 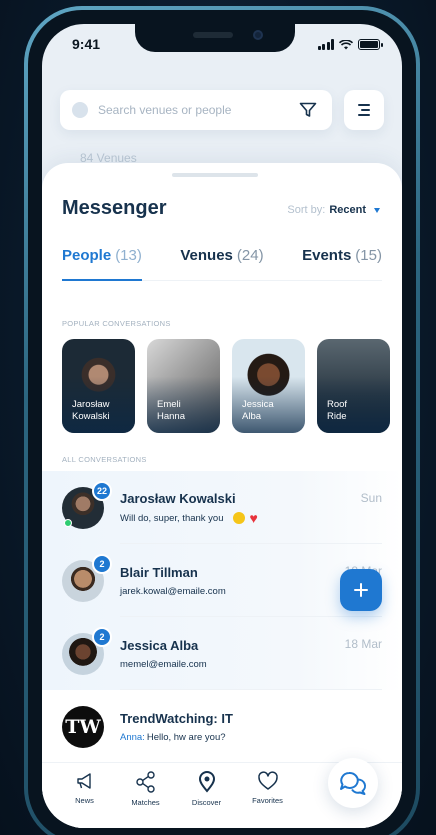 I want to click on search-input, so click(x=197, y=110).